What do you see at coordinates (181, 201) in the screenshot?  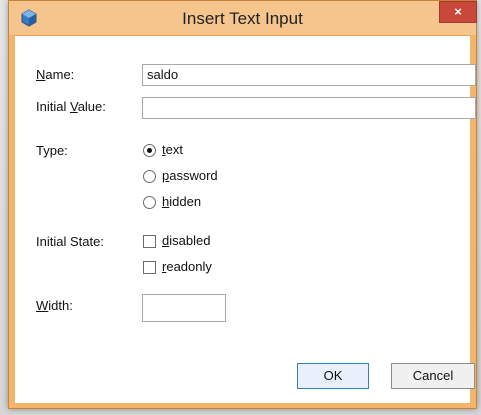 I see `radio-hidden-label: hidden` at bounding box center [181, 201].